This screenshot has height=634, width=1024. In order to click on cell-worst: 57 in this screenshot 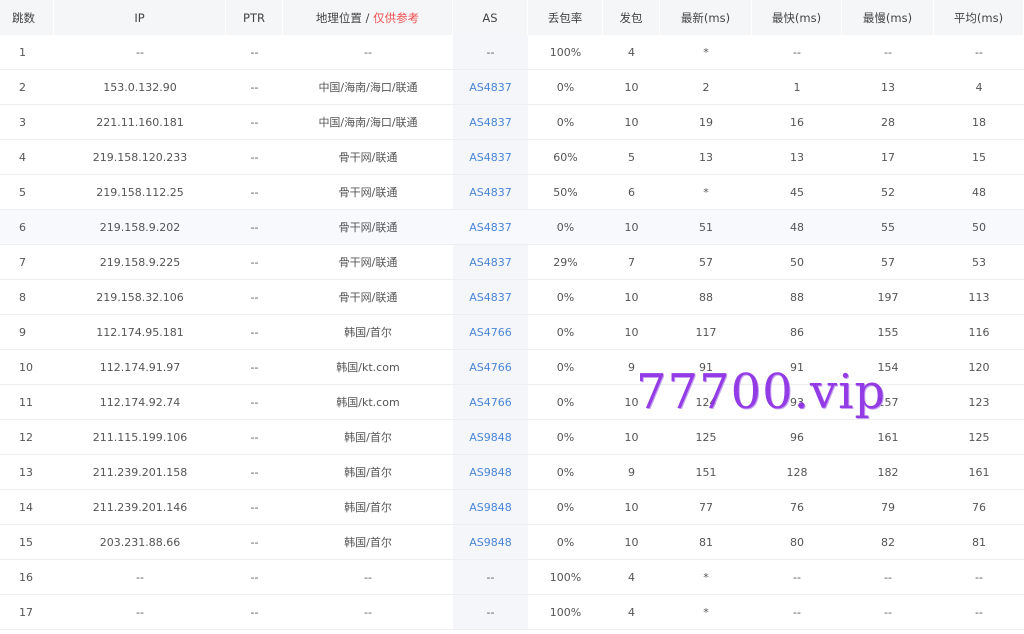, I will do `click(888, 262)`.